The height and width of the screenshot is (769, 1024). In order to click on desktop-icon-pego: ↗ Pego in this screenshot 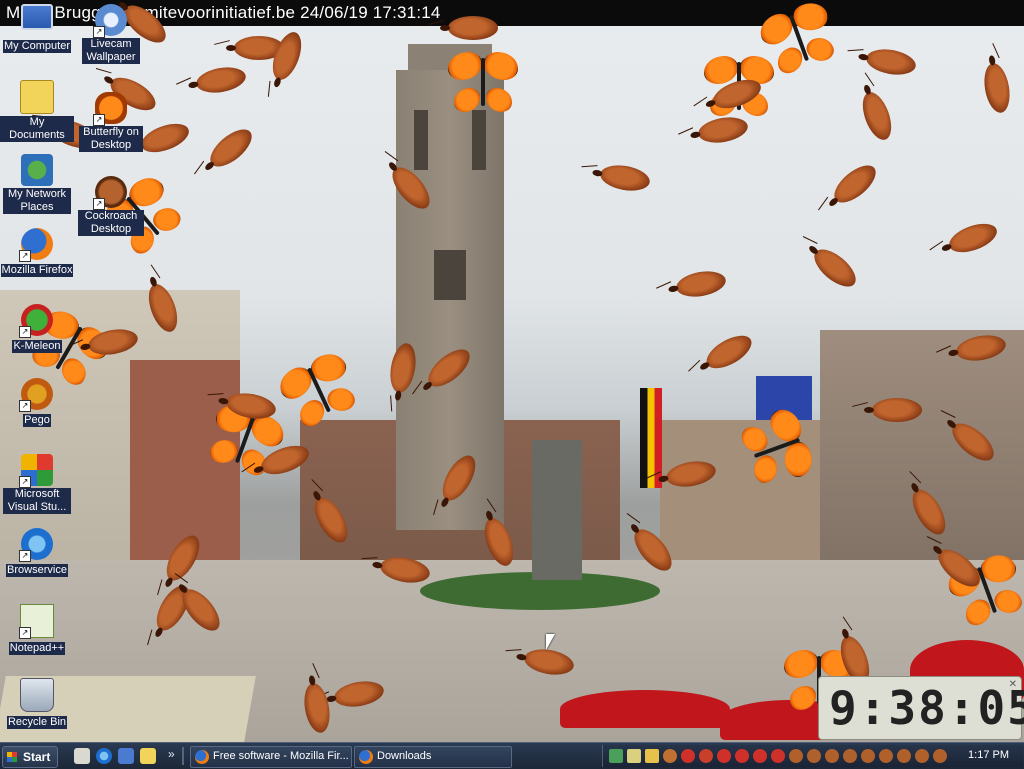, I will do `click(37, 403)`.